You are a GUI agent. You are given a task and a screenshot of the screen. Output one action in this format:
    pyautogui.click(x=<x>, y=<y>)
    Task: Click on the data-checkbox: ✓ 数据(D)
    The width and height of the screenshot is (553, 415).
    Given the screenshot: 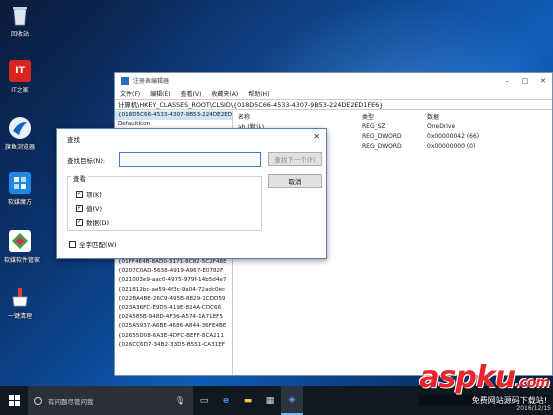 What is the action you would take?
    pyautogui.click(x=92, y=222)
    